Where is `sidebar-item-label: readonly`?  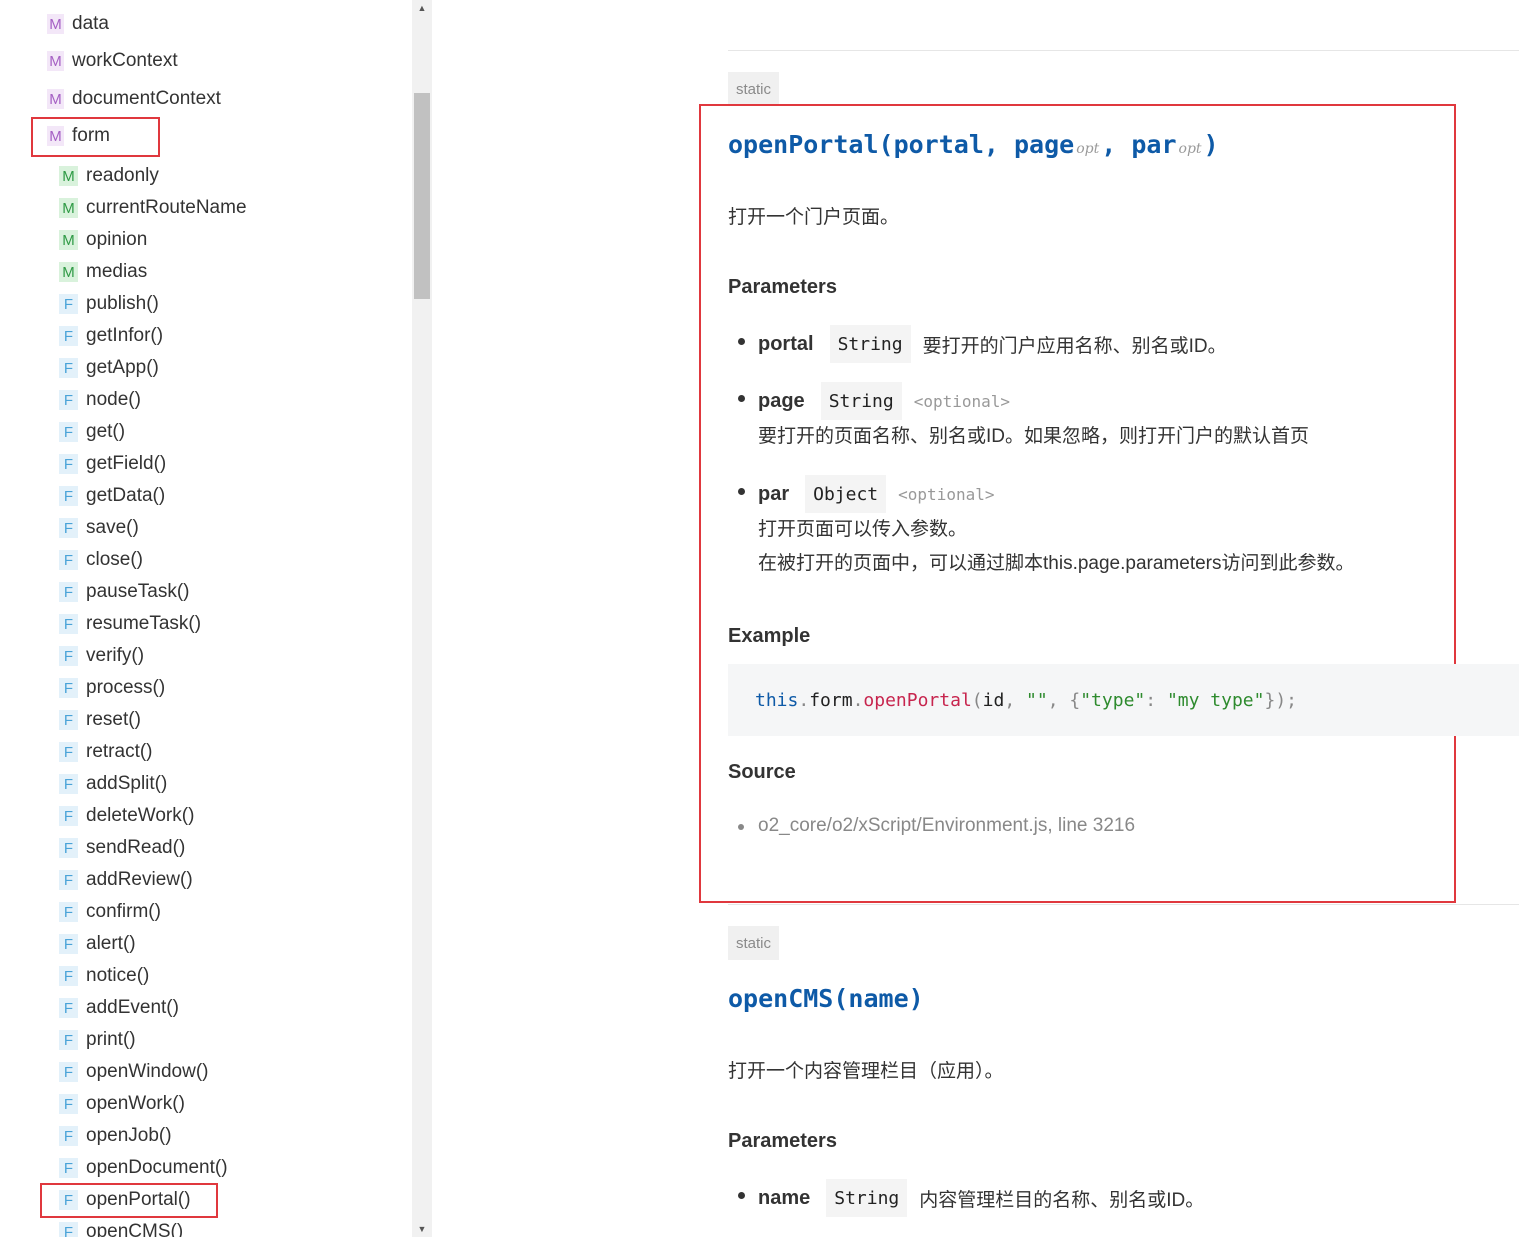 sidebar-item-label: readonly is located at coordinates (122, 175).